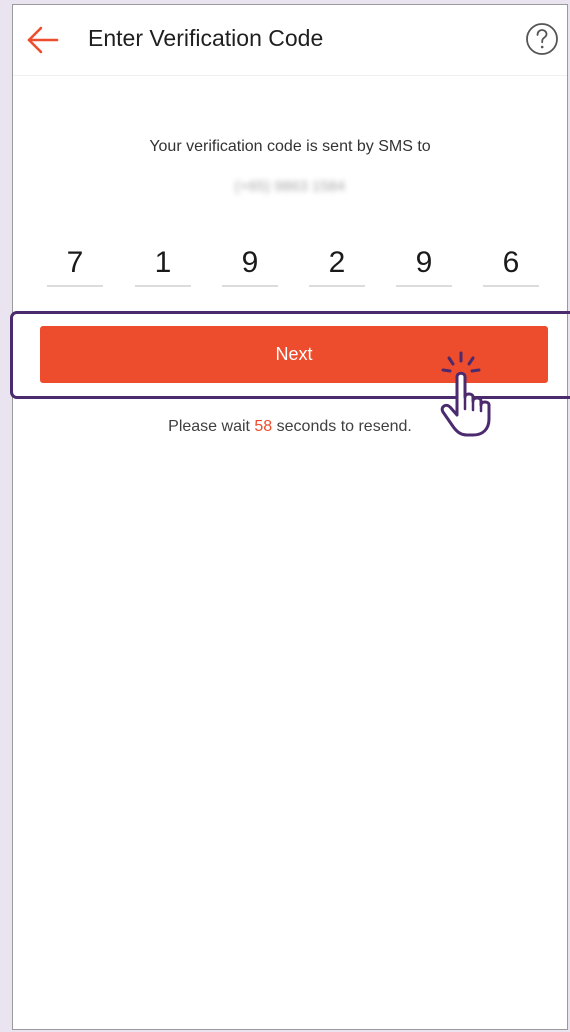  Describe the element at coordinates (163, 266) in the screenshot. I see `otp-digit-2: 1` at that location.